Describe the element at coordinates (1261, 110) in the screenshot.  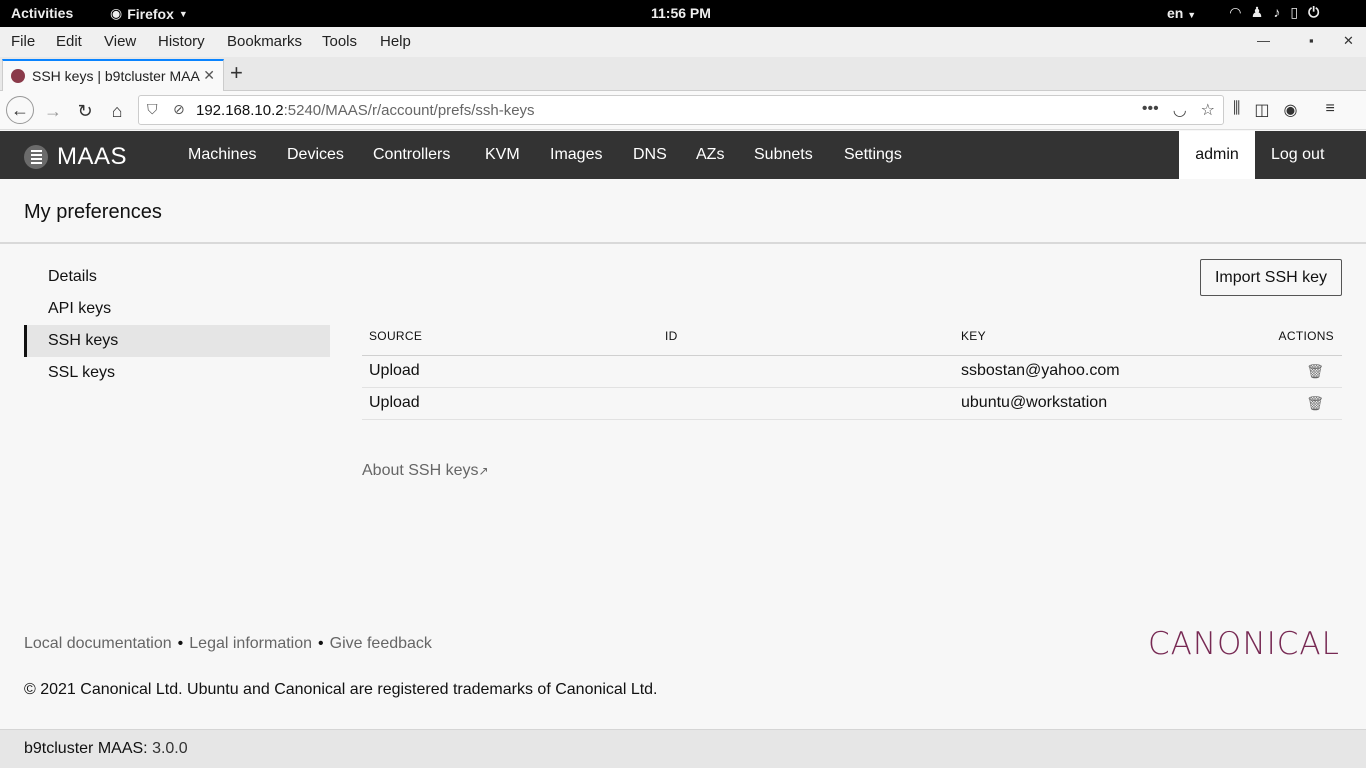
I see `sidebar-icon: ◫` at that location.